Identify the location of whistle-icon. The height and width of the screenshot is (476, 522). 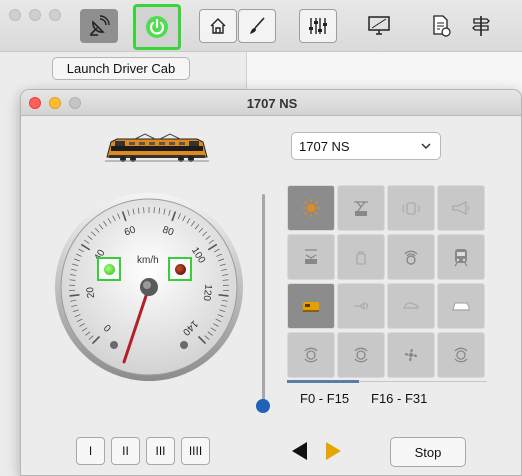
(361, 306).